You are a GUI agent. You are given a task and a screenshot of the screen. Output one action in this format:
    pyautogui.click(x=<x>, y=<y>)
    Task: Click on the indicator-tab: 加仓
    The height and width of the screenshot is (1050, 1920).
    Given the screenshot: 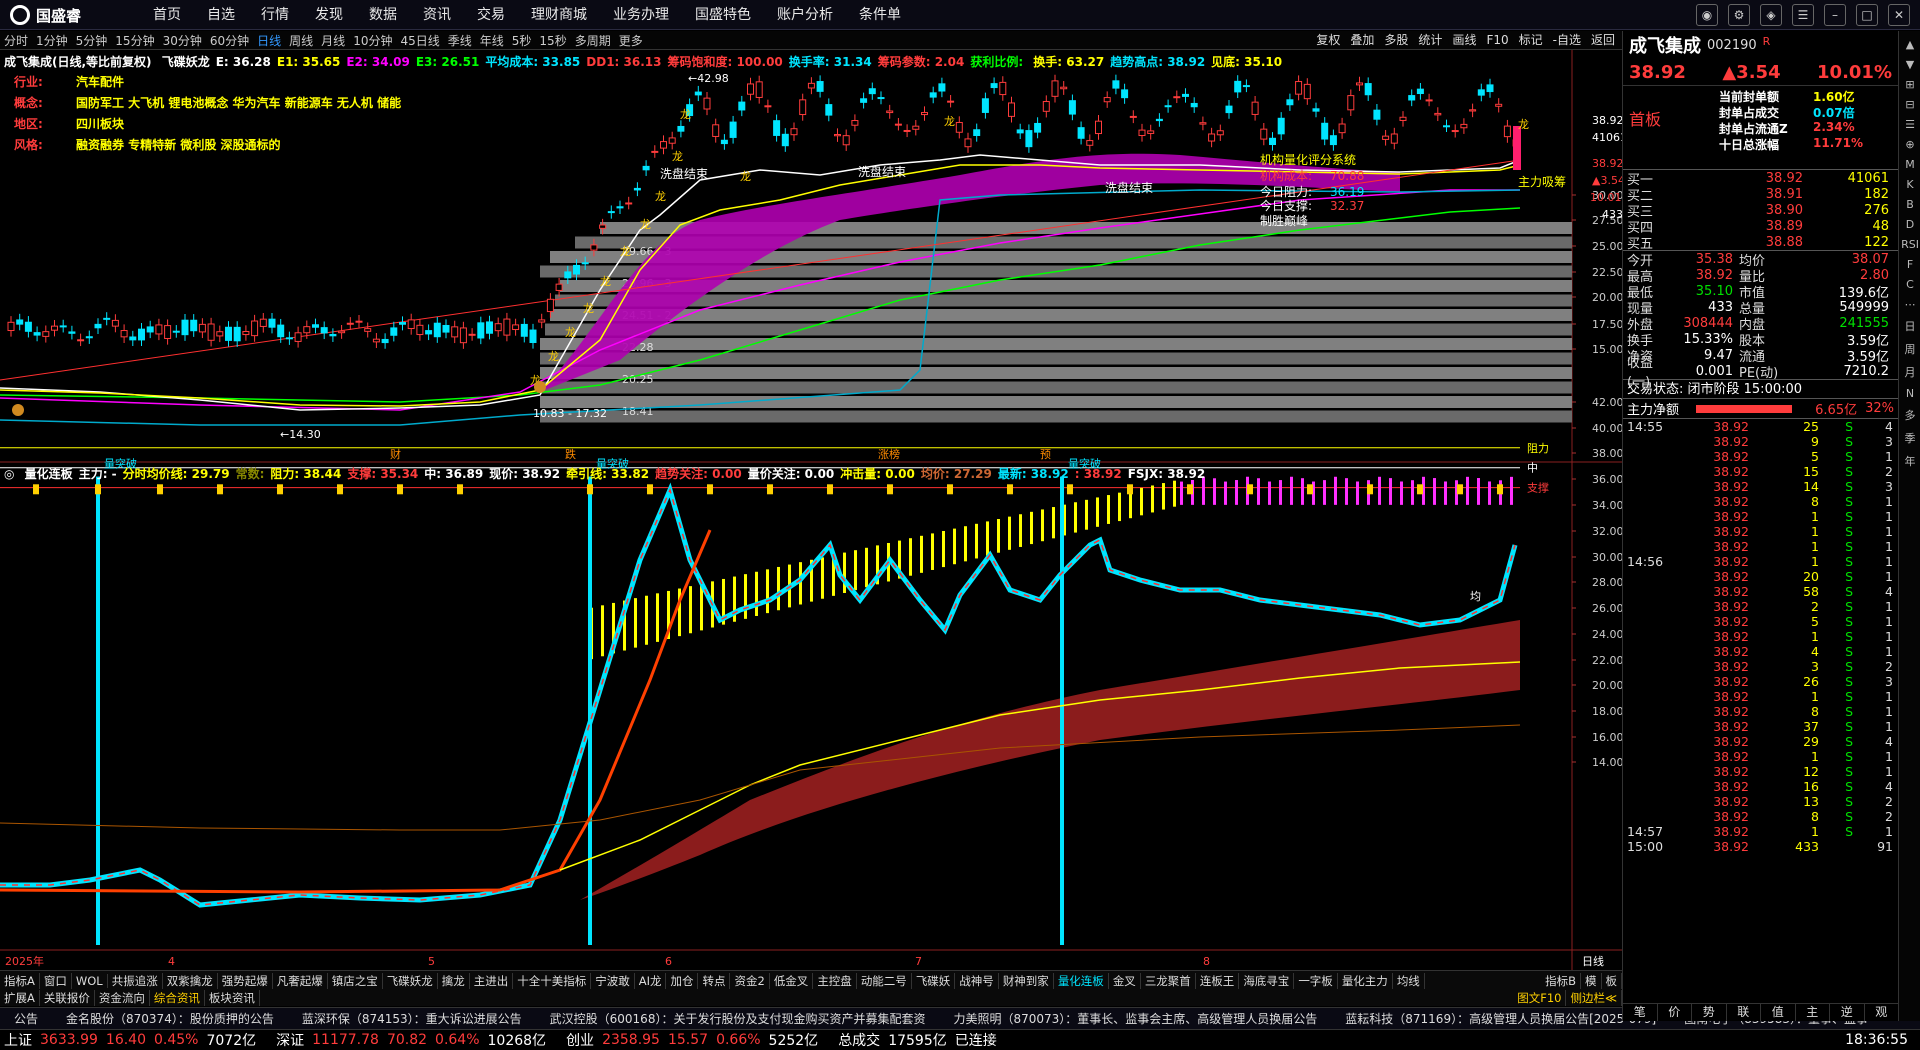 What is the action you would take?
    pyautogui.click(x=682, y=980)
    